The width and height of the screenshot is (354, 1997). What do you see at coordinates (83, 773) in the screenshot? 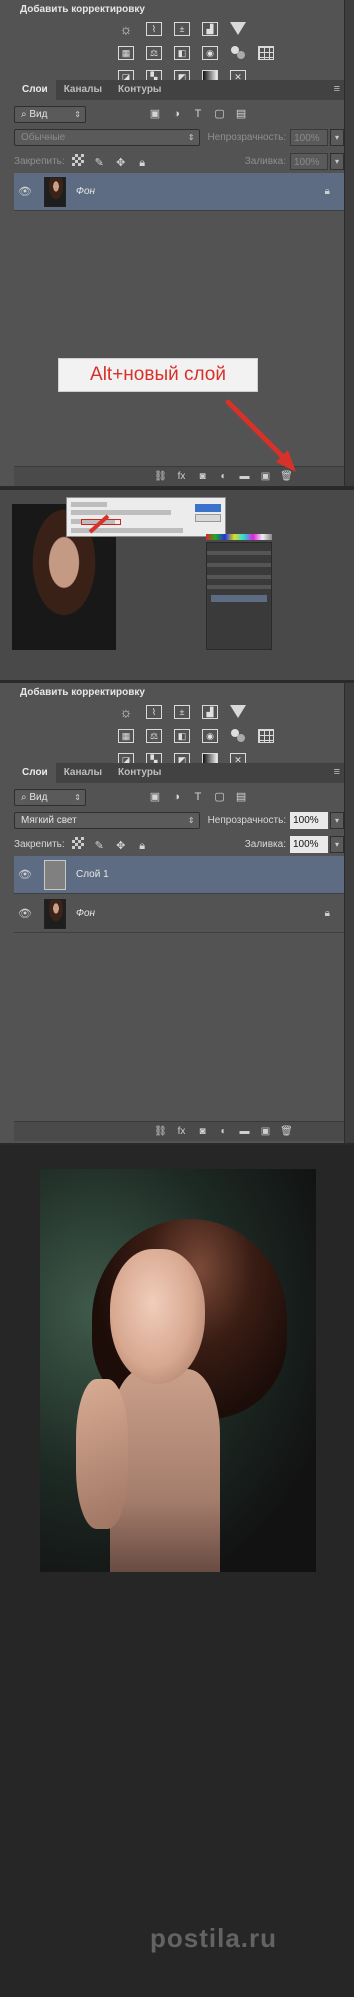
I see `tab-channels: Каналы` at bounding box center [83, 773].